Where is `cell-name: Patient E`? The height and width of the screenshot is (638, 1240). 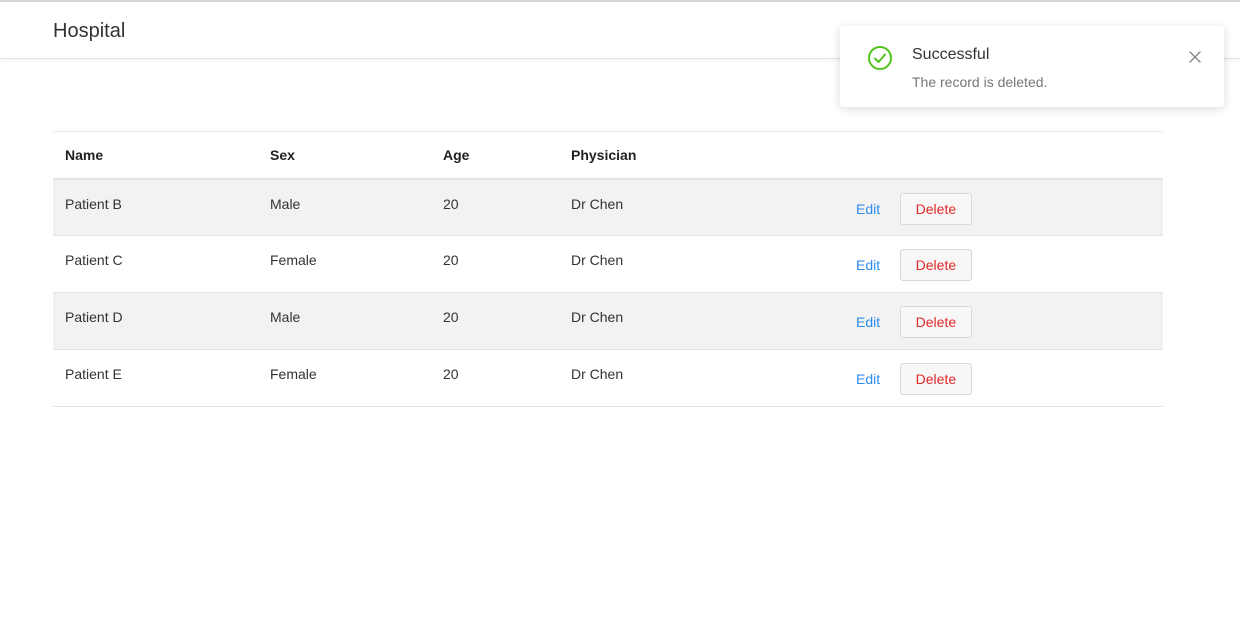
cell-name: Patient E is located at coordinates (93, 374).